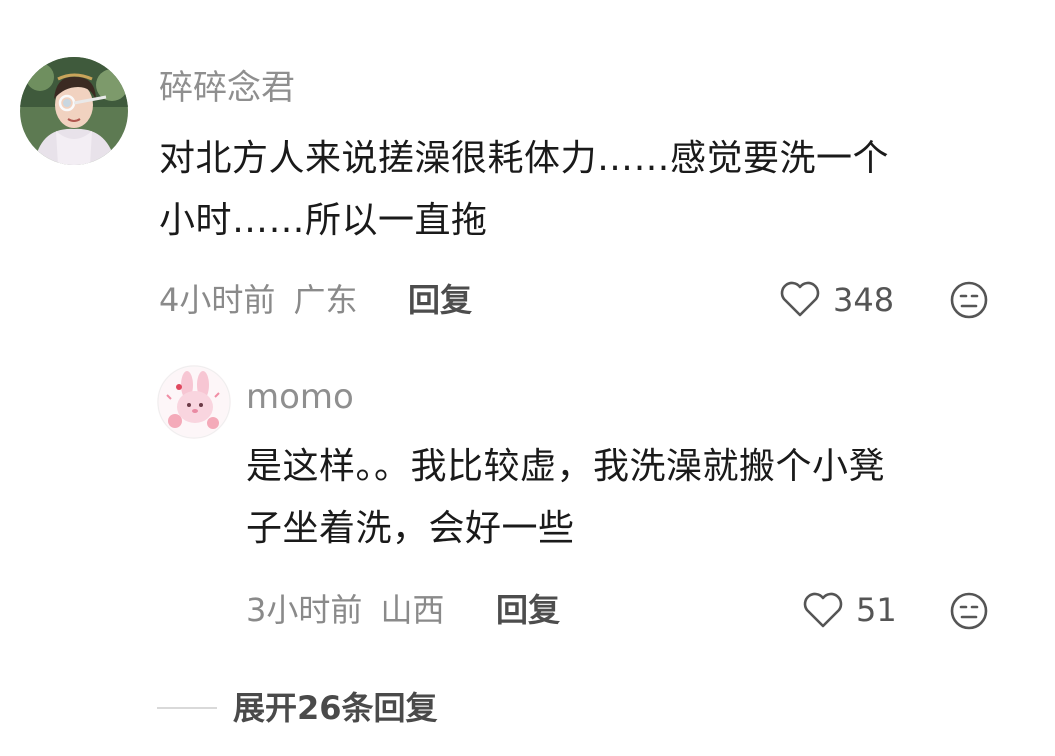 Image resolution: width=1055 pixels, height=756 pixels. Describe the element at coordinates (566, 466) in the screenshot. I see `reply-text-line: 是这样。。我比较虚，我洗澡就搬个小凳` at that location.